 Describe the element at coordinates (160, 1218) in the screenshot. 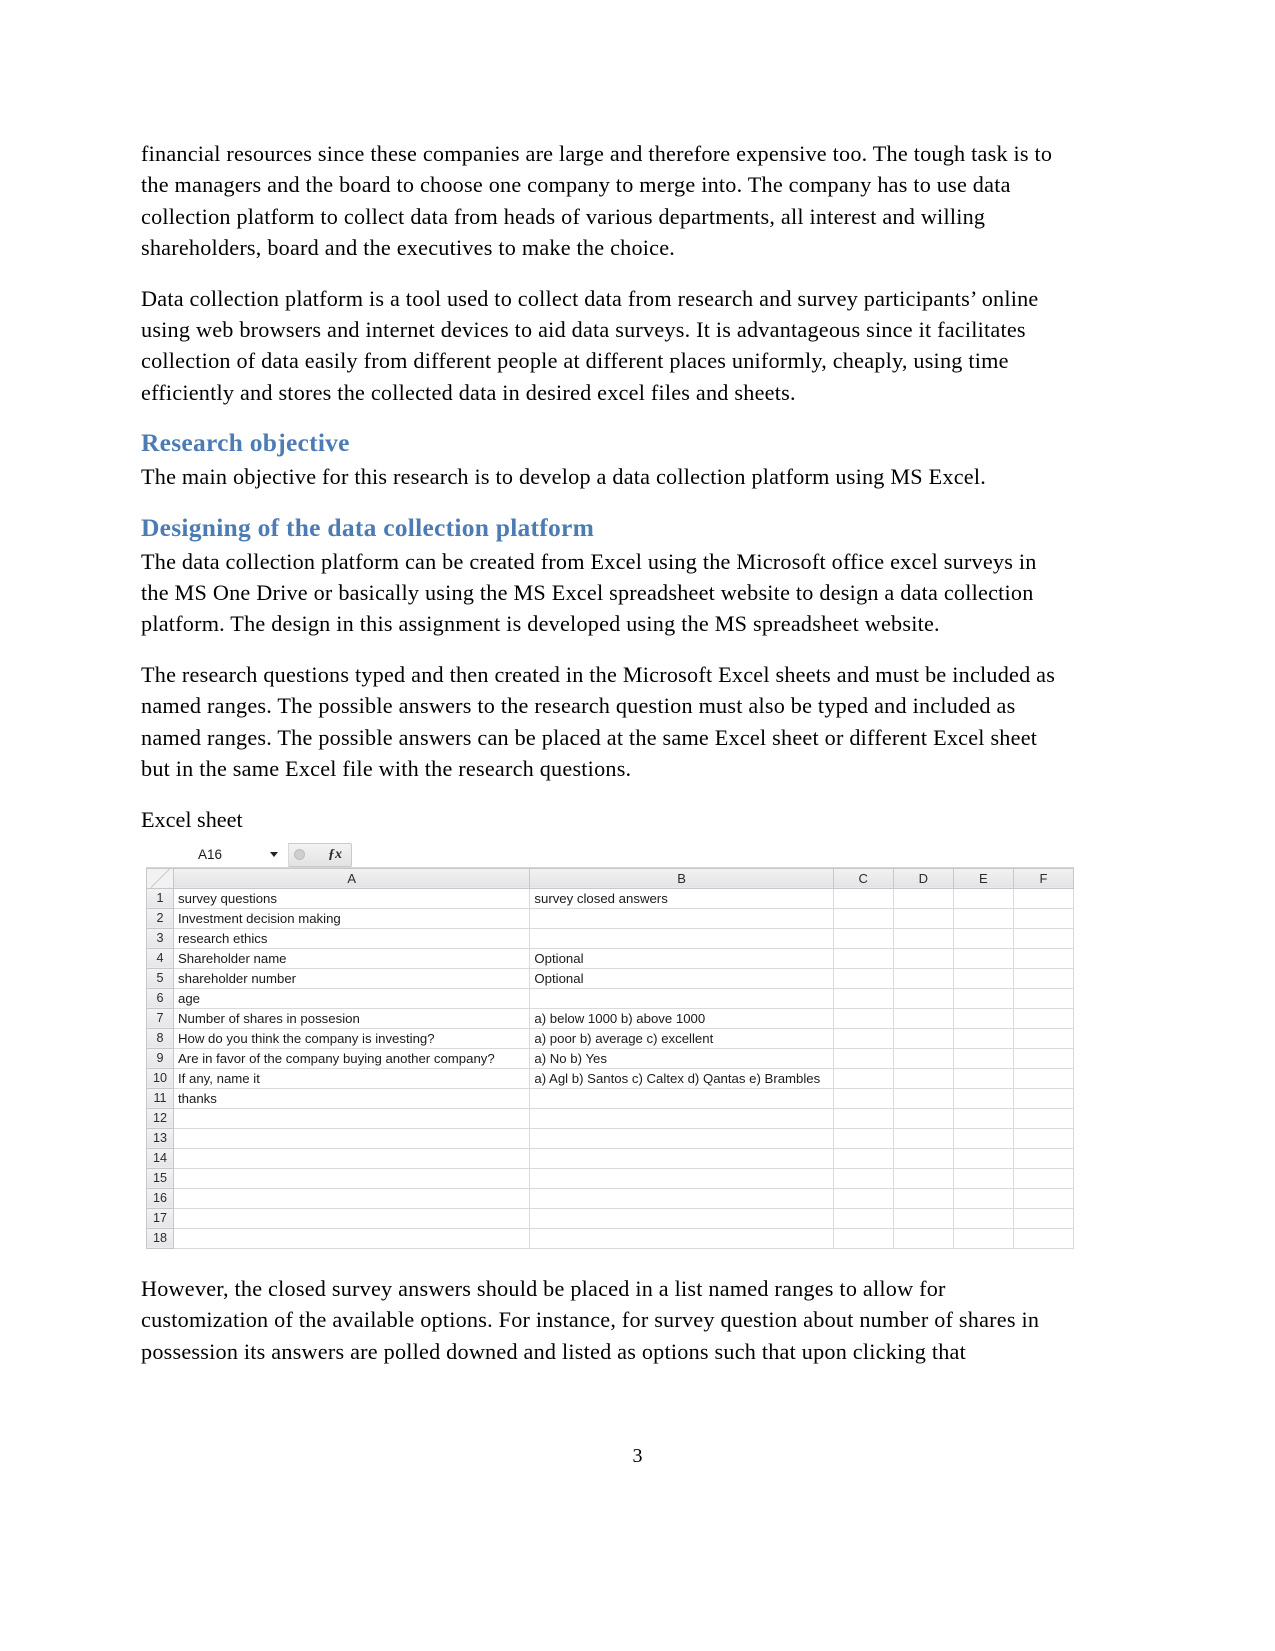

I see `row-header: 17` at that location.